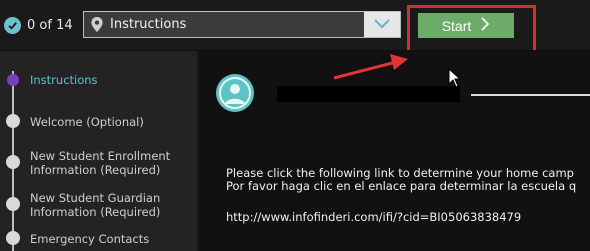 The width and height of the screenshot is (590, 251). I want to click on section-dropdown: Instructions, so click(242, 24).